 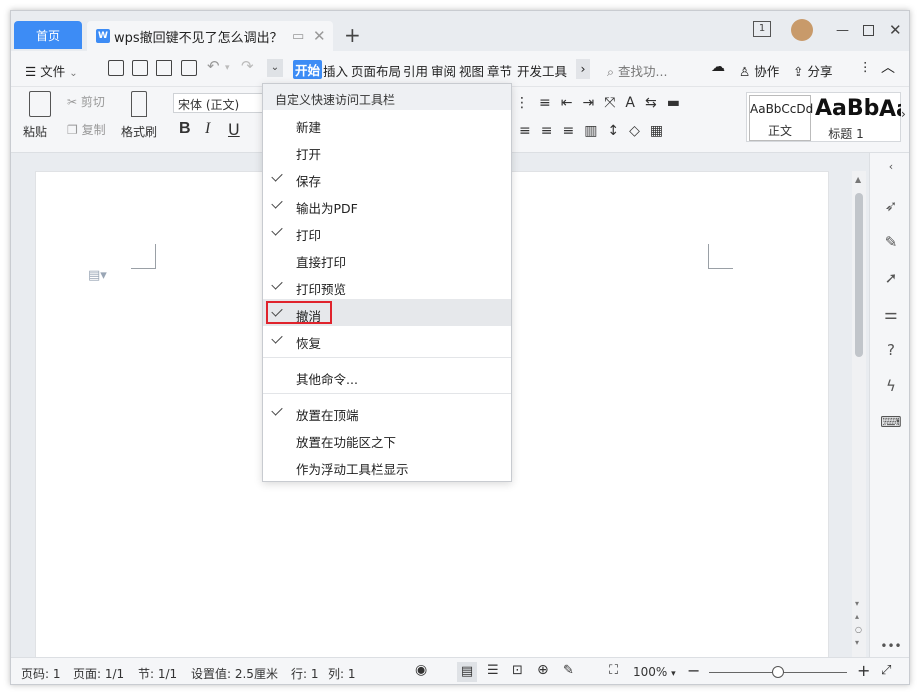 I want to click on menu-item: 新建, so click(x=387, y=123).